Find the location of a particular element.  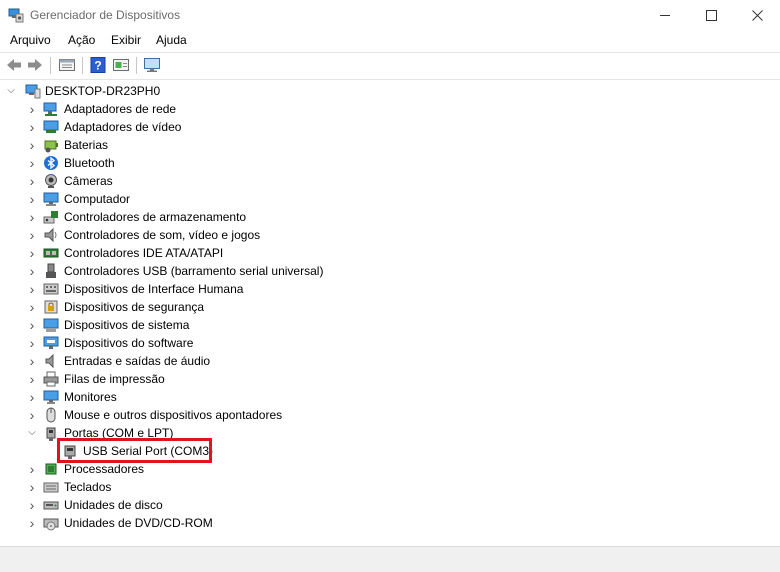

minimize-button is located at coordinates (665, 15).